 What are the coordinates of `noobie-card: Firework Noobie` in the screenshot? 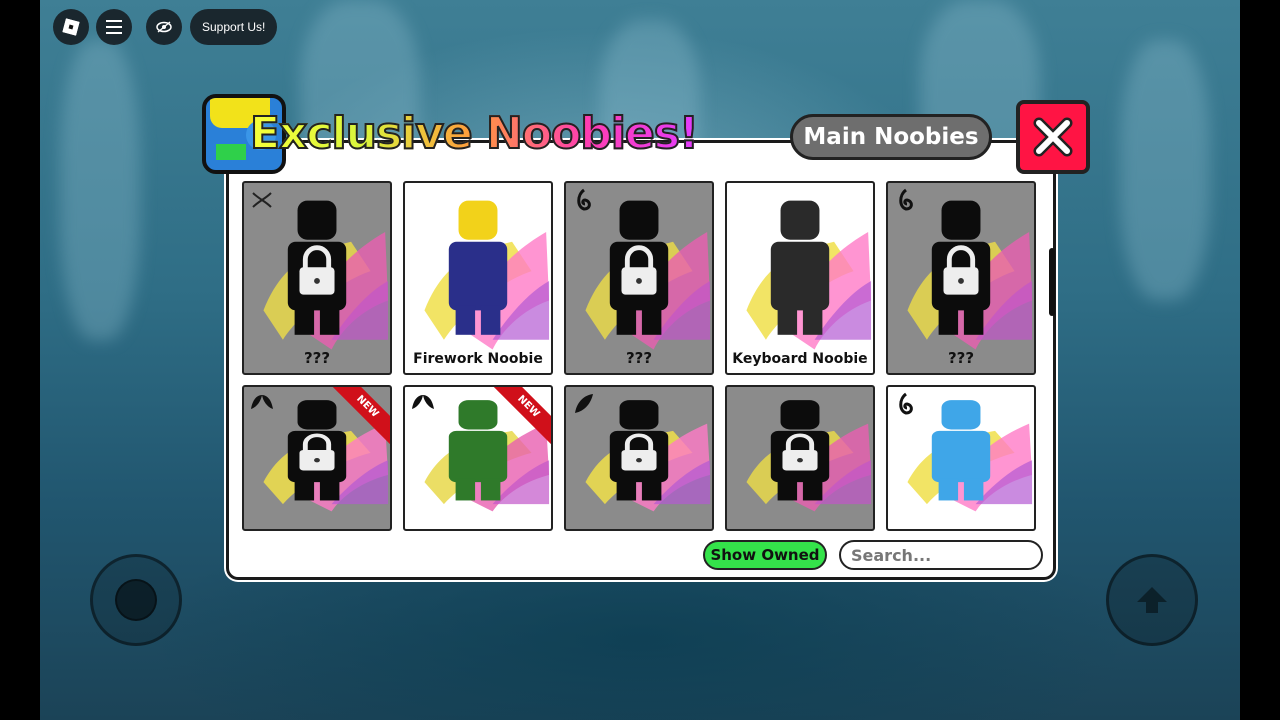 It's located at (478, 278).